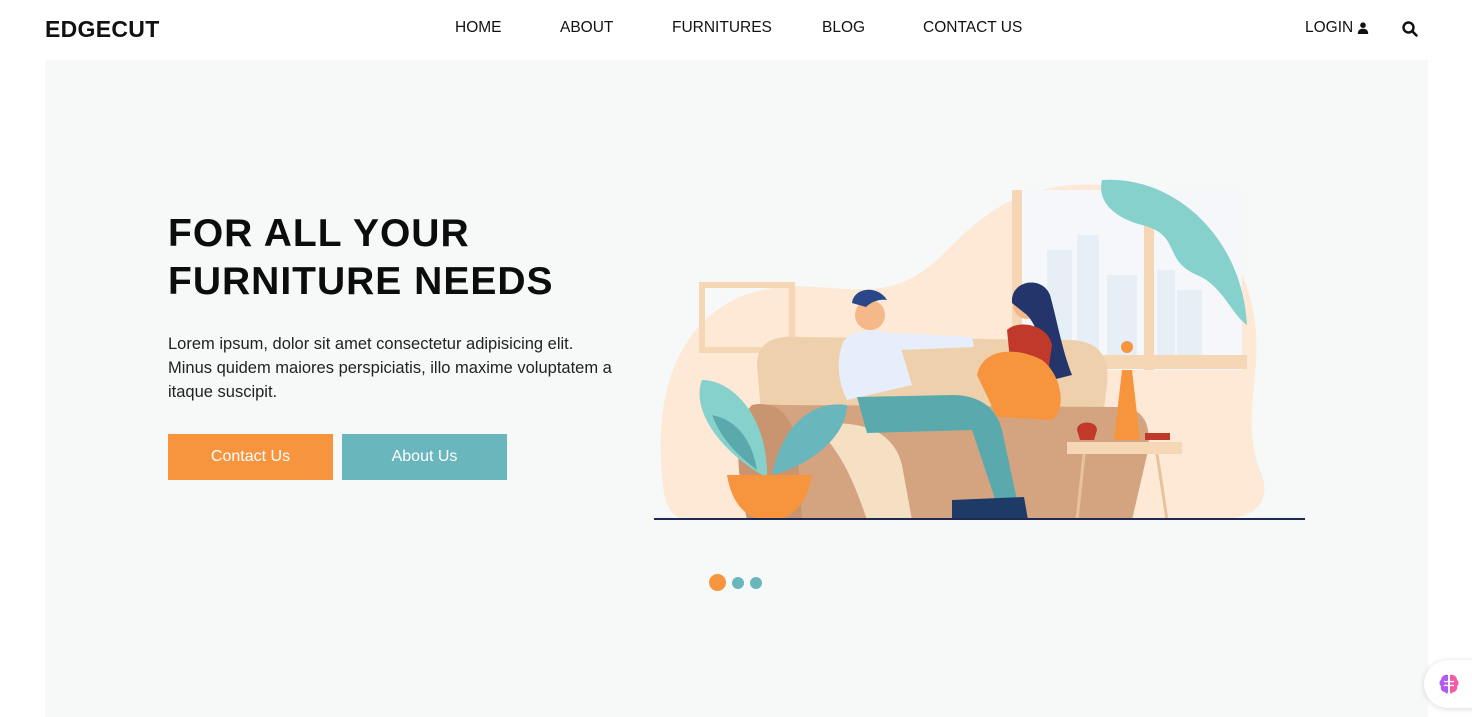  I want to click on user-icon, so click(1363, 28).